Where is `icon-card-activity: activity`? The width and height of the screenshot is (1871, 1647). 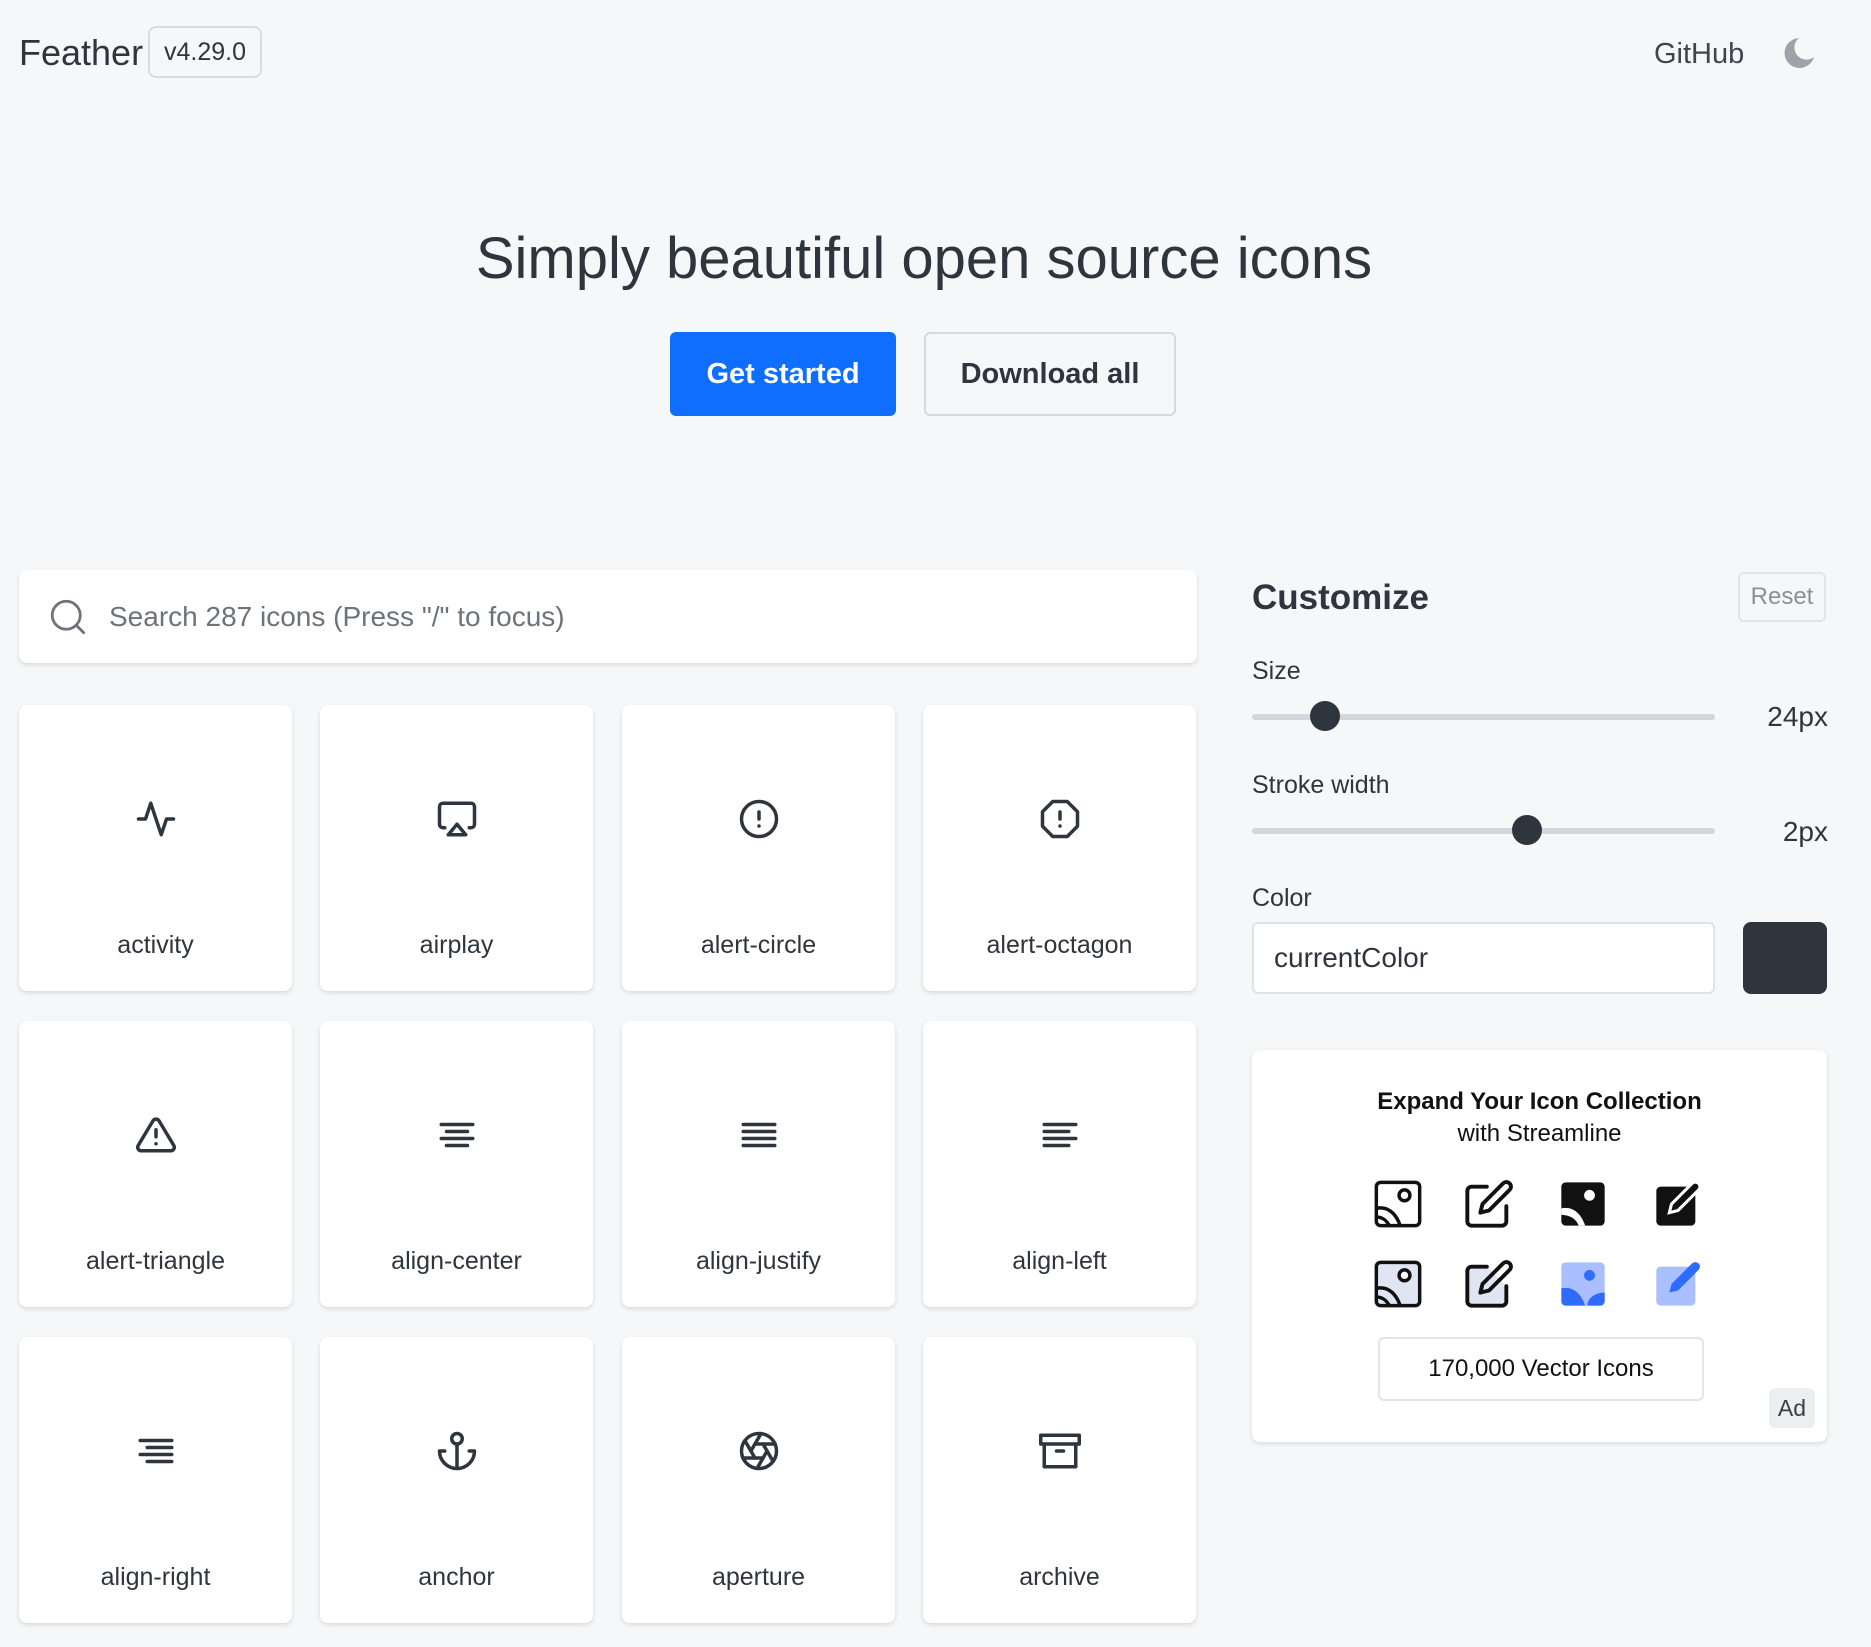 icon-card-activity: activity is located at coordinates (155, 848).